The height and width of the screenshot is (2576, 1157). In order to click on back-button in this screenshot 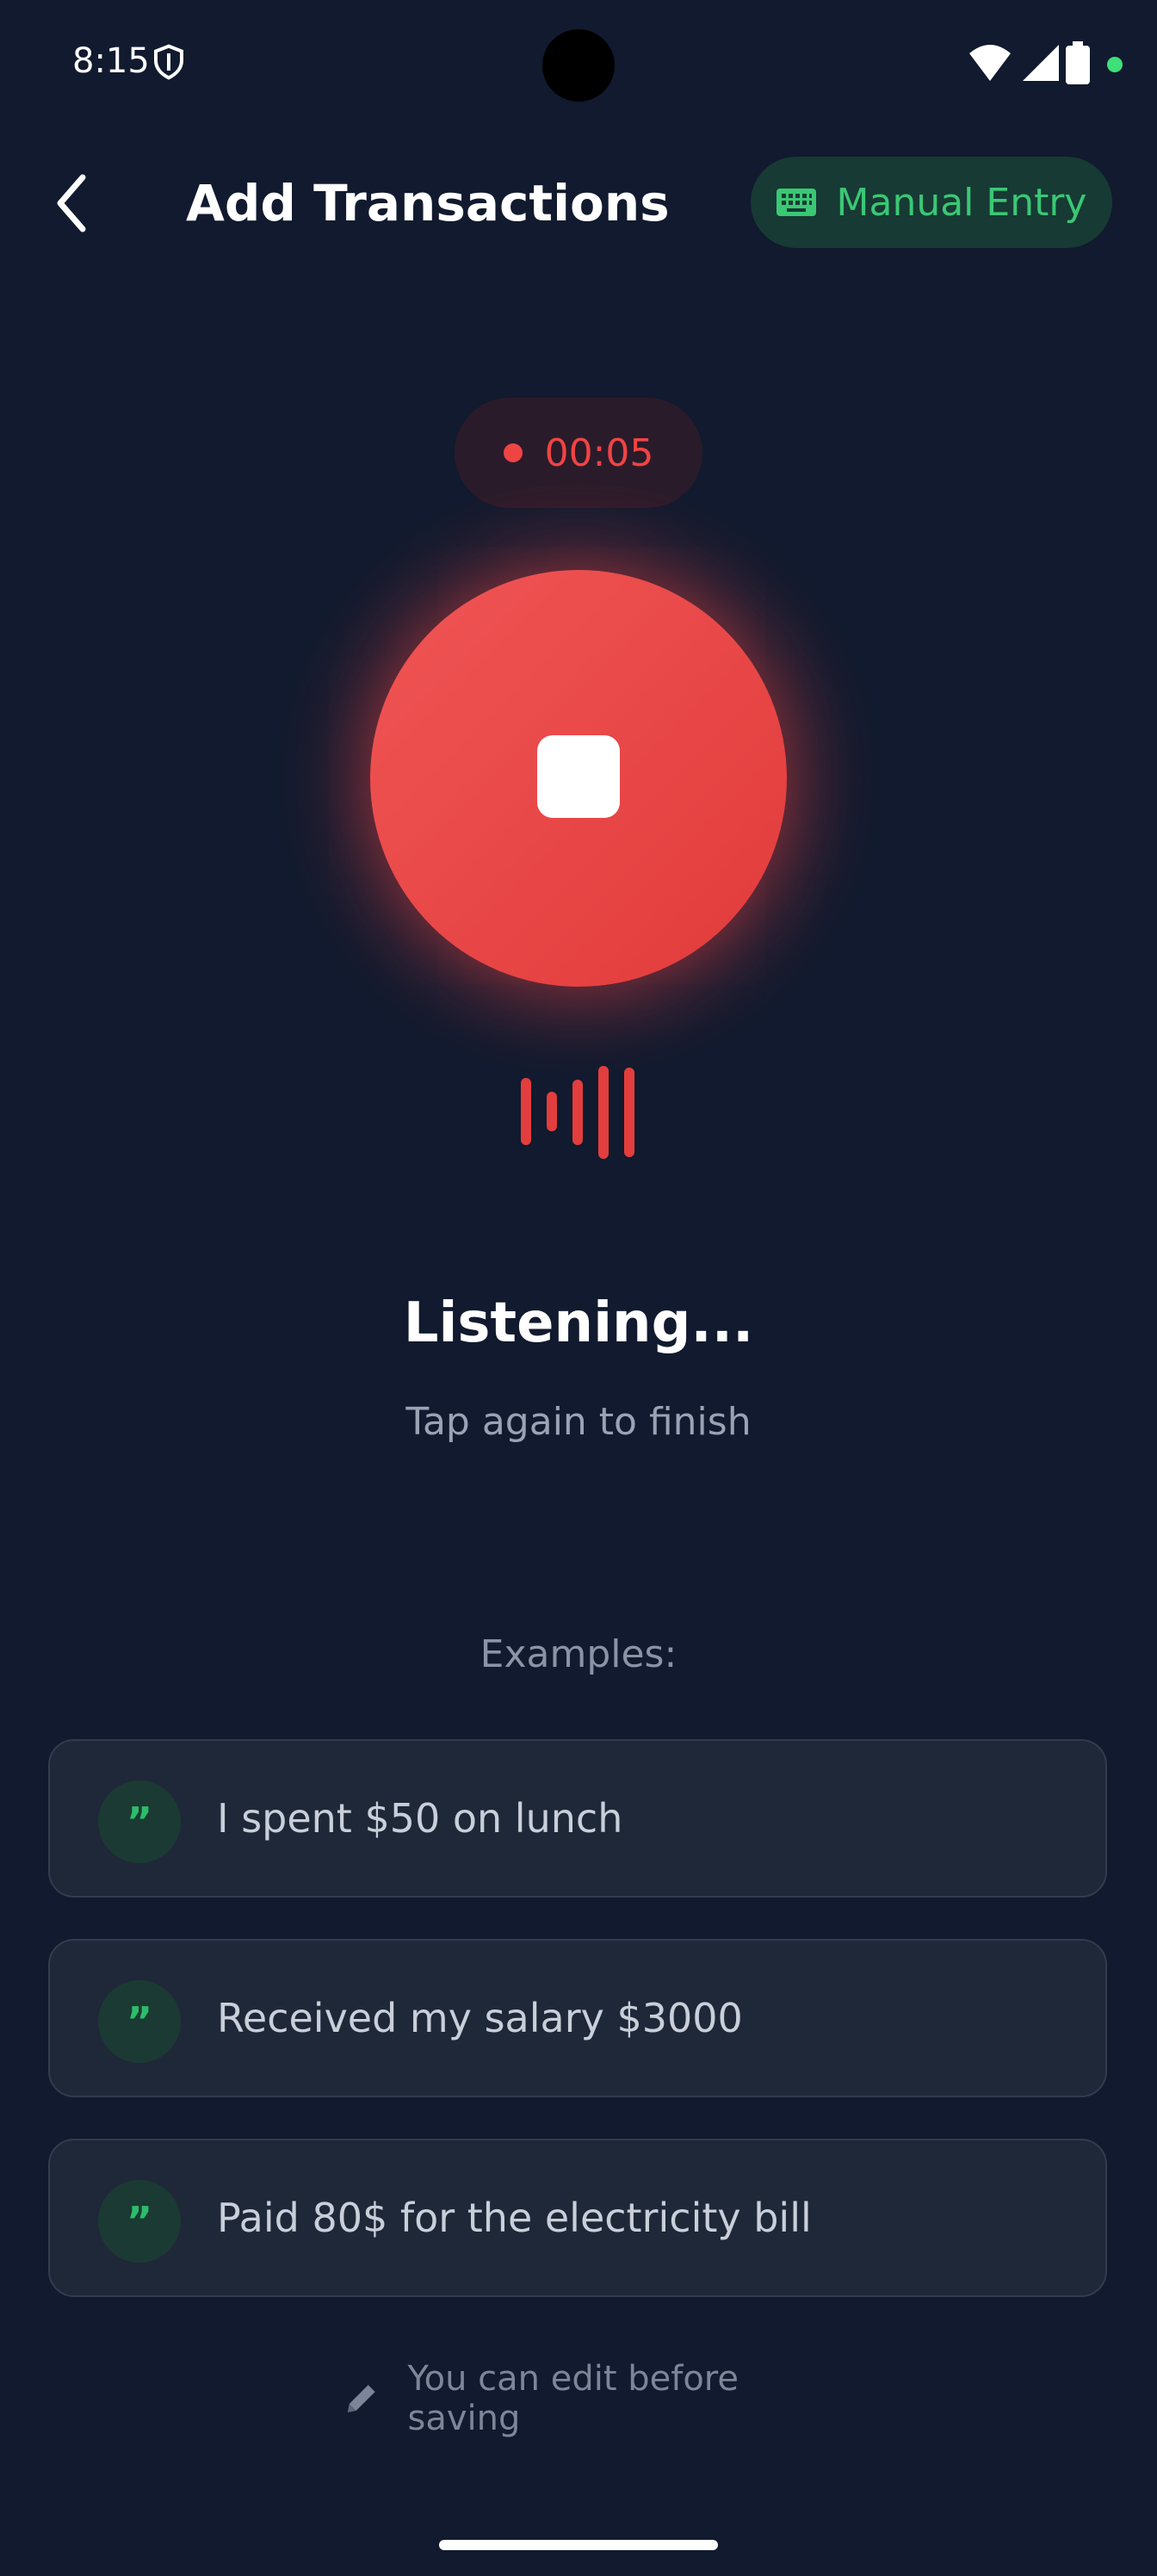, I will do `click(74, 204)`.